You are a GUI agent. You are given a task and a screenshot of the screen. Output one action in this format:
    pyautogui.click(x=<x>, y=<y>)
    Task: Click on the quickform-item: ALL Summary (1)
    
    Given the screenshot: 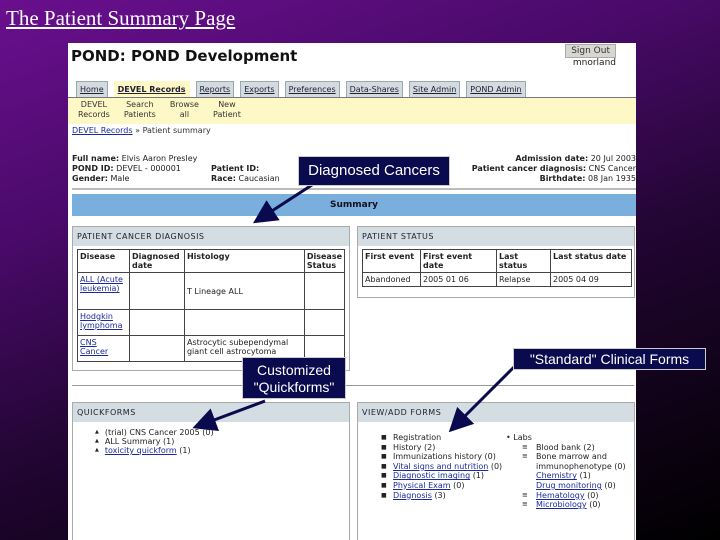 What is the action you would take?
    pyautogui.click(x=222, y=441)
    